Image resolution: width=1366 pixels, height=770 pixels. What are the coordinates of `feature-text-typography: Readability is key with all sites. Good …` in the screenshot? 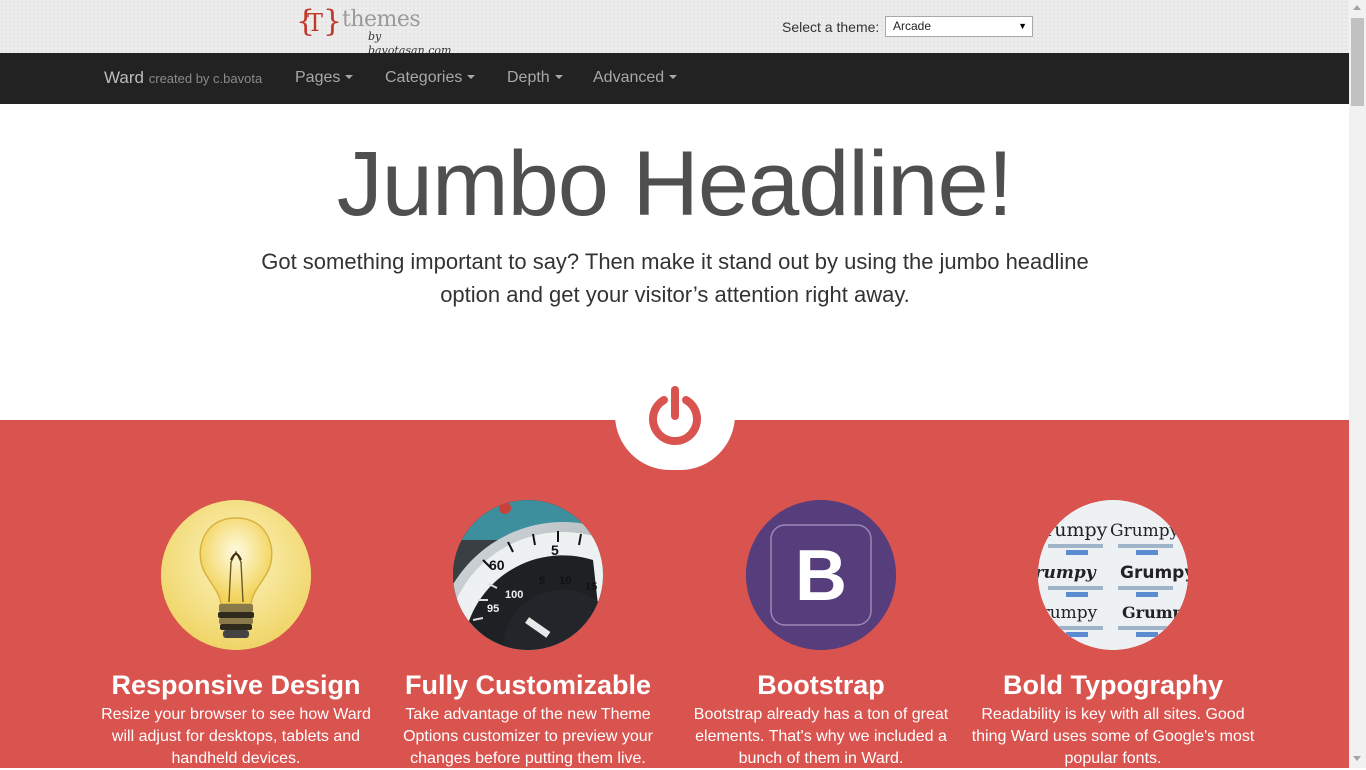 It's located at (1113, 736).